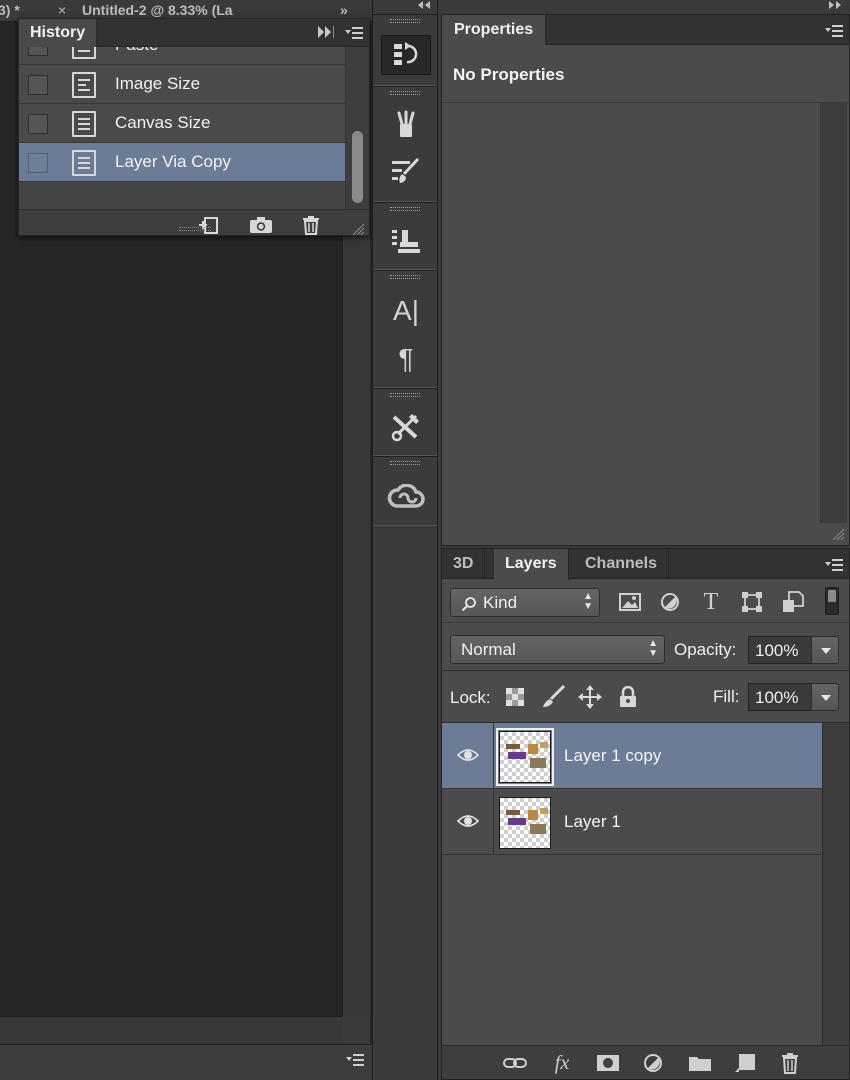 This screenshot has width=850, height=1080. I want to click on trash-icon, so click(311, 225).